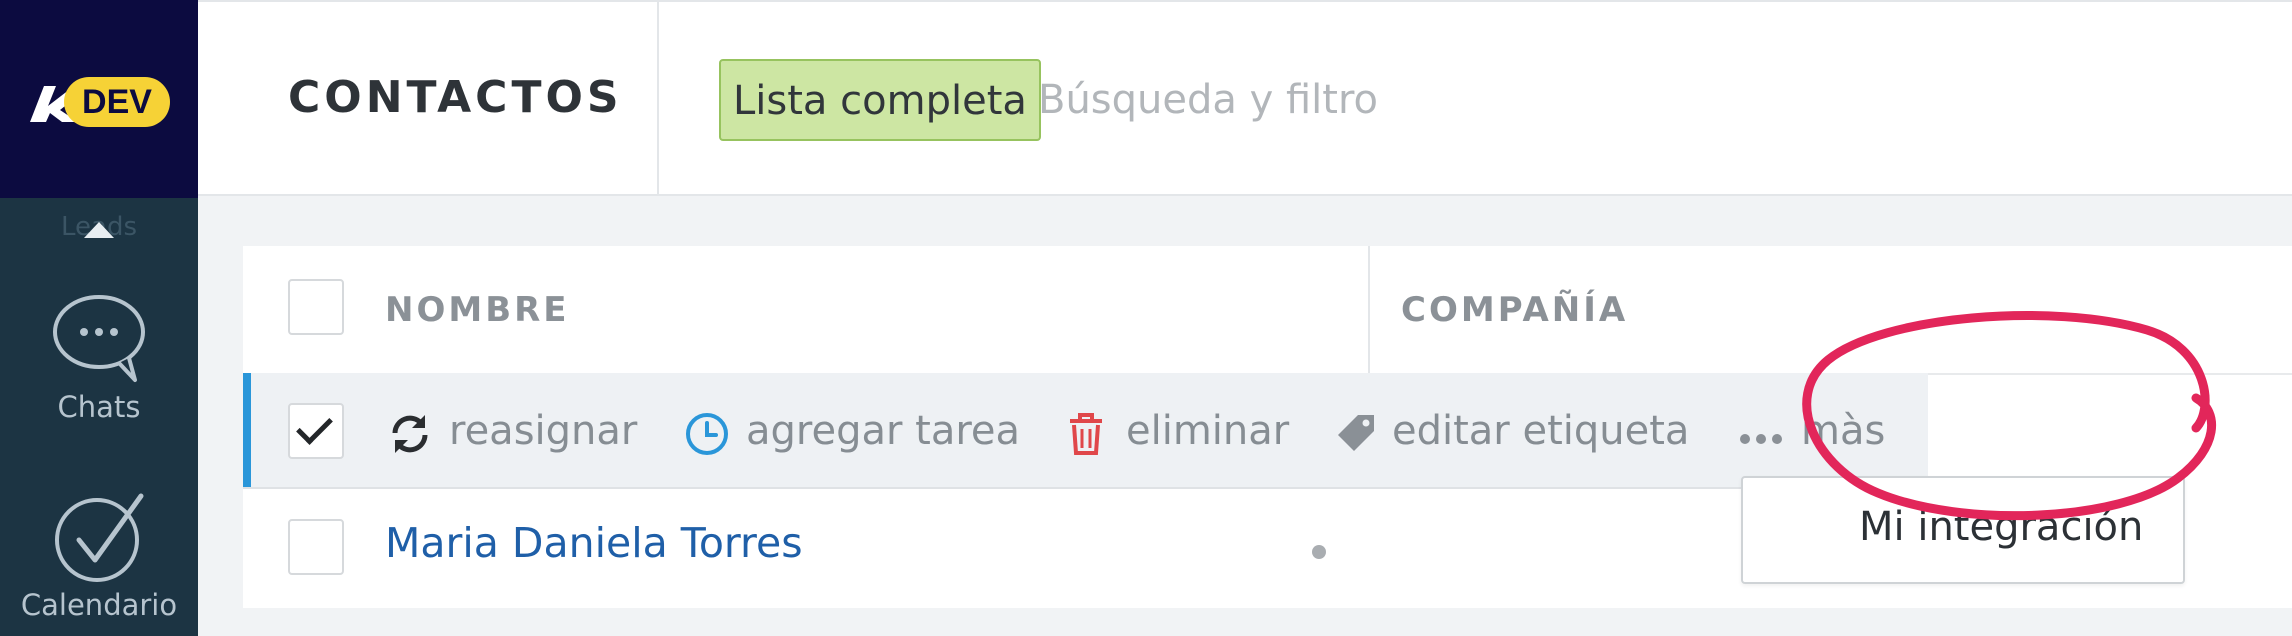 The height and width of the screenshot is (636, 2292). What do you see at coordinates (316, 547) in the screenshot?
I see `row-checkbox` at bounding box center [316, 547].